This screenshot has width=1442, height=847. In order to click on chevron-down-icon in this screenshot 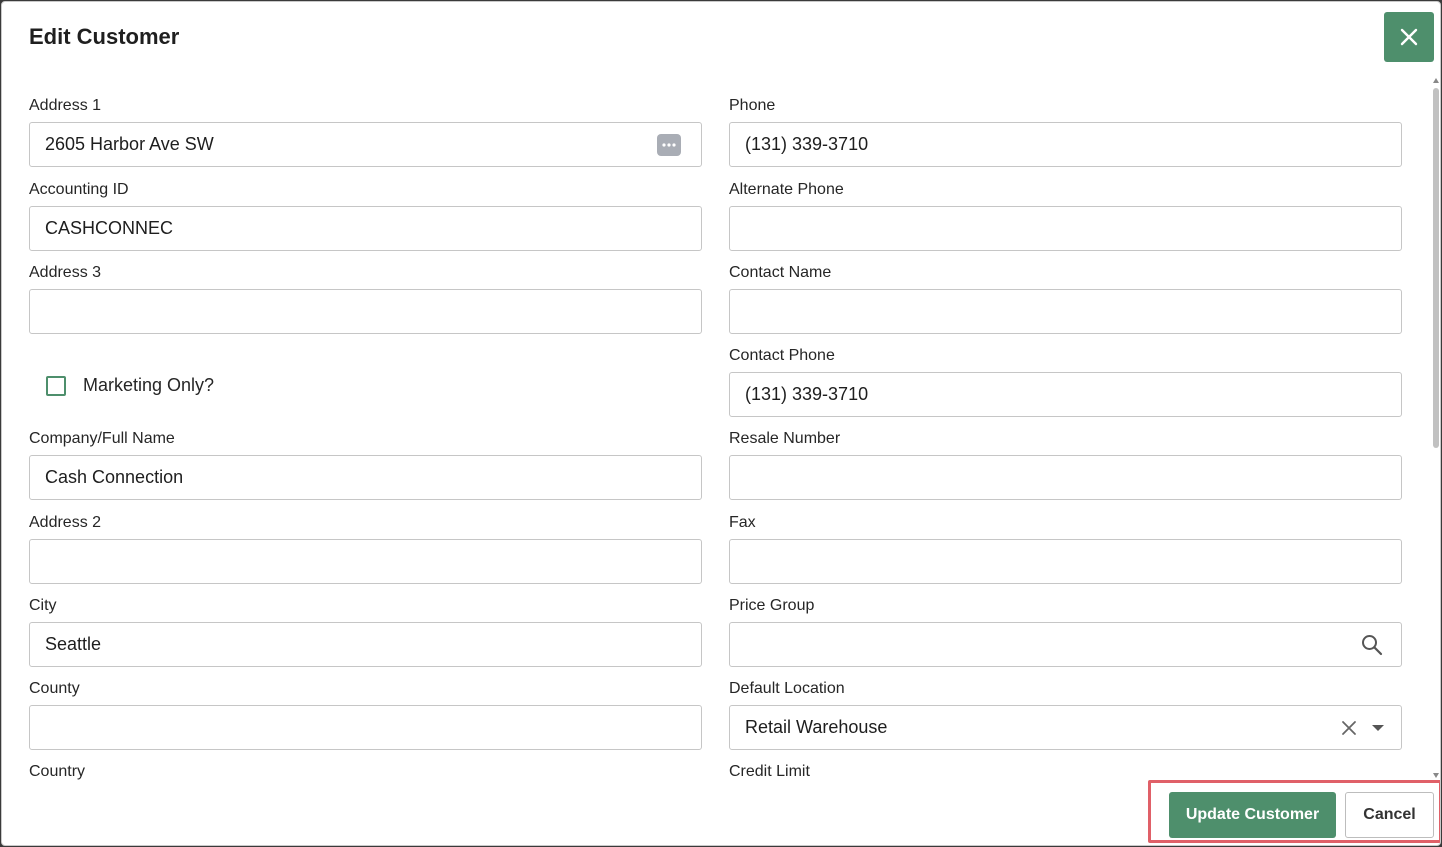, I will do `click(1378, 727)`.